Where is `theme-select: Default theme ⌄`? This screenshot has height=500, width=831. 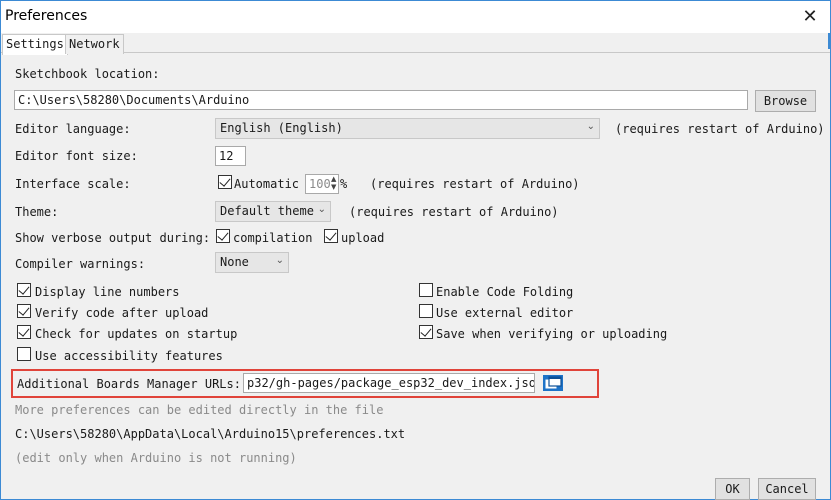 theme-select: Default theme ⌄ is located at coordinates (273, 211).